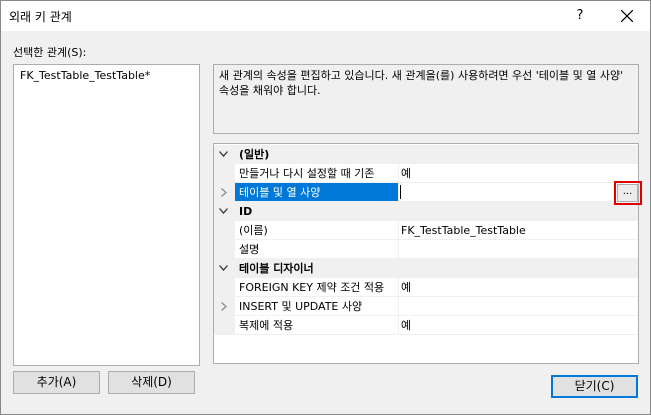 This screenshot has height=415, width=651. Describe the element at coordinates (325, 16) in the screenshot. I see `title-bar` at that location.